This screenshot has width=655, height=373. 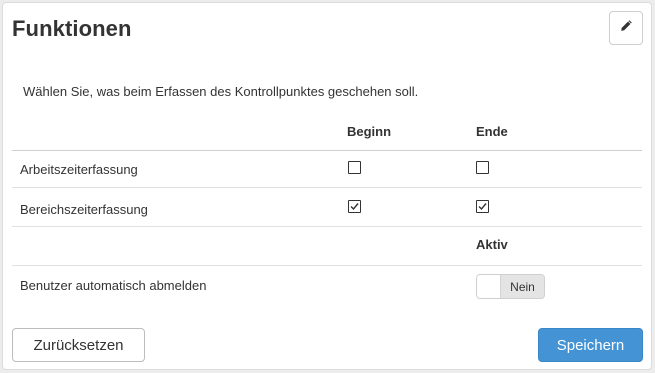 I want to click on row-label-arbeitszeiterfassung: Arbeitszeiterfassung, so click(x=79, y=169).